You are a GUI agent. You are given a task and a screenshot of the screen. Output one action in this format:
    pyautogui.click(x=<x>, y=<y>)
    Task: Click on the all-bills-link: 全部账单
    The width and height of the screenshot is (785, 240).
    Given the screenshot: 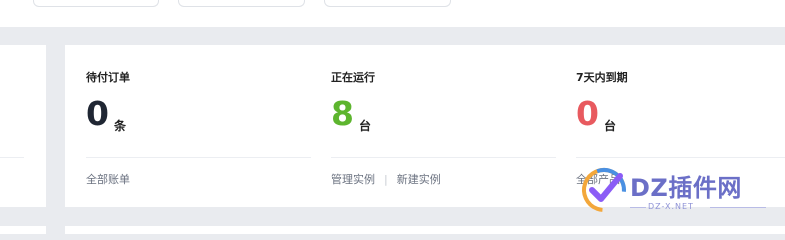 What is the action you would take?
    pyautogui.click(x=108, y=179)
    